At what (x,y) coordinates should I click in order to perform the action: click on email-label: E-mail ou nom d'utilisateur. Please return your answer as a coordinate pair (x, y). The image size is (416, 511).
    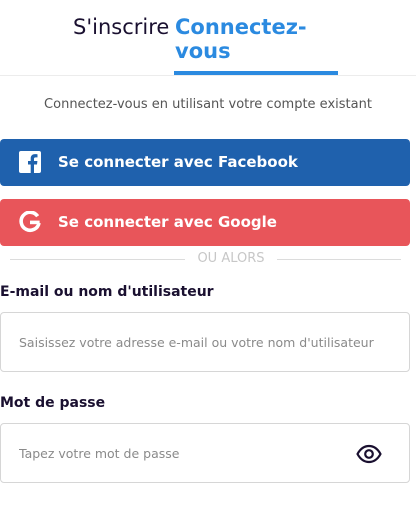
    Looking at the image, I should click on (107, 292).